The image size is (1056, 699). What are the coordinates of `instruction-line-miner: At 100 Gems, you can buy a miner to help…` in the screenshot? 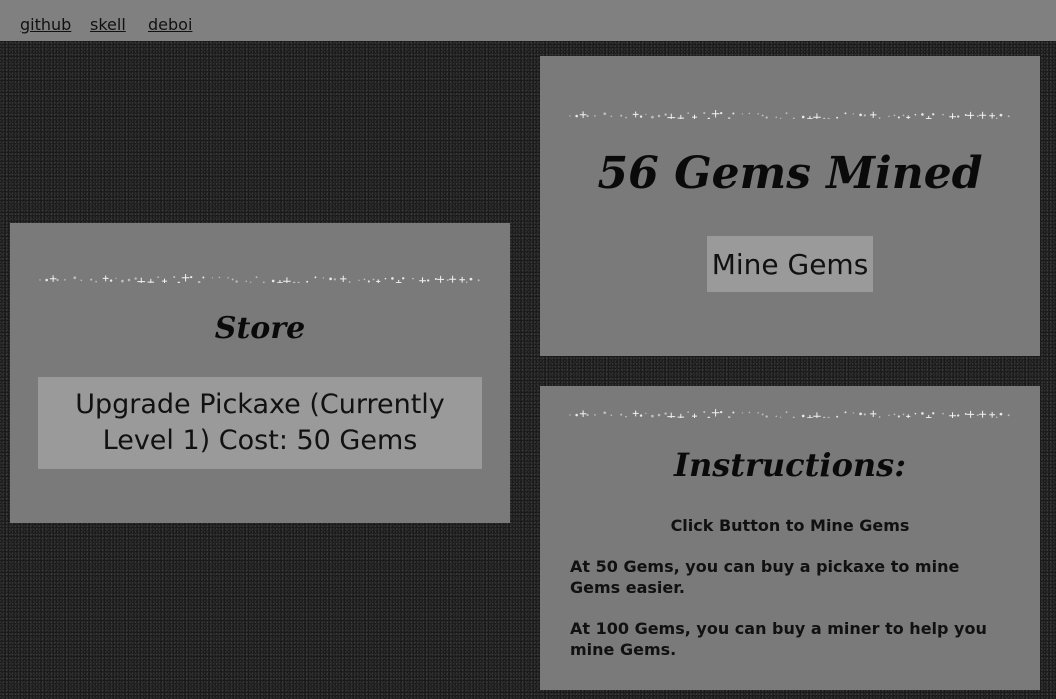 It's located at (778, 639).